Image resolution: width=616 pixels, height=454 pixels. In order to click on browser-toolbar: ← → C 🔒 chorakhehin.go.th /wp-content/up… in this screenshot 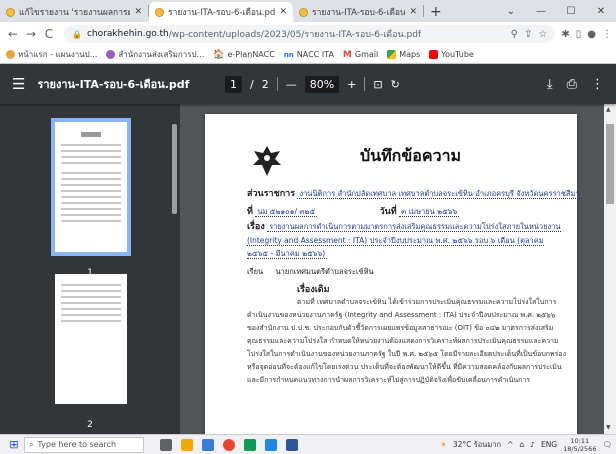, I will do `click(308, 34)`.